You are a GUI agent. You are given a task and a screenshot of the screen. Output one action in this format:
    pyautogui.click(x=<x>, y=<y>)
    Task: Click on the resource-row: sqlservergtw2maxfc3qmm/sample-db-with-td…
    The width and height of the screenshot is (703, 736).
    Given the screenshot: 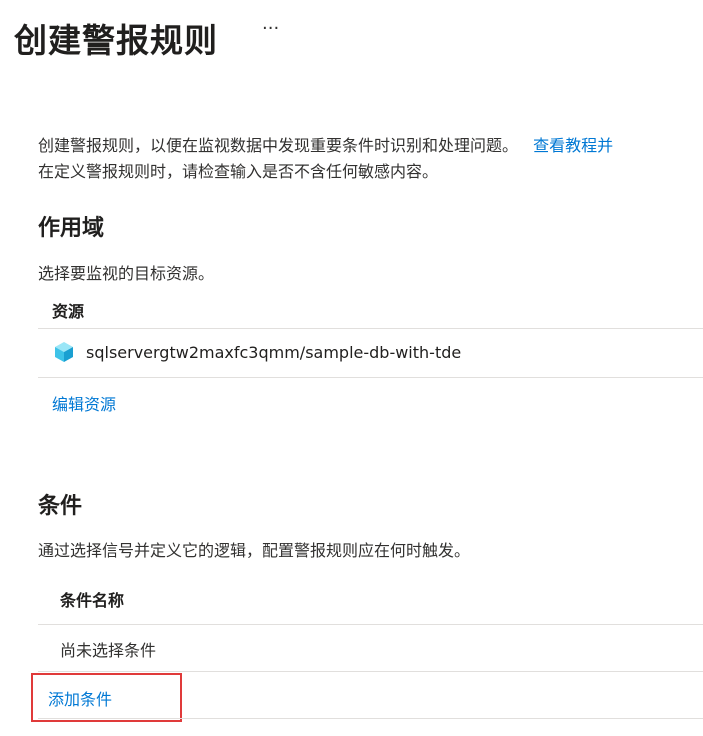 What is the action you would take?
    pyautogui.click(x=256, y=352)
    